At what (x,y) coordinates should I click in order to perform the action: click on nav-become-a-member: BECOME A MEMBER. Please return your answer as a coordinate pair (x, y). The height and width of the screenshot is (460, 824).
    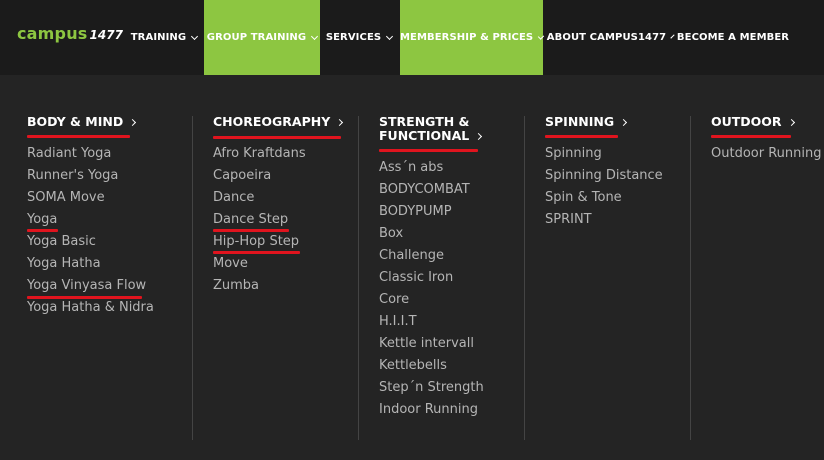
    Looking at the image, I should click on (733, 37).